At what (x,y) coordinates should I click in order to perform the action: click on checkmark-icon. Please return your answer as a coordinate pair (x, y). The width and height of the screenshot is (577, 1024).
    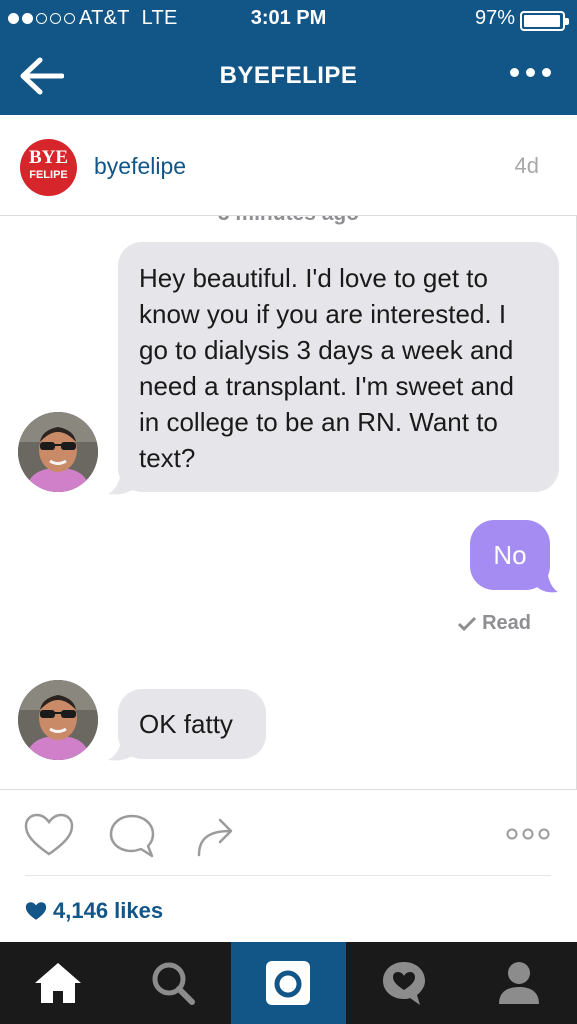
    Looking at the image, I should click on (467, 623).